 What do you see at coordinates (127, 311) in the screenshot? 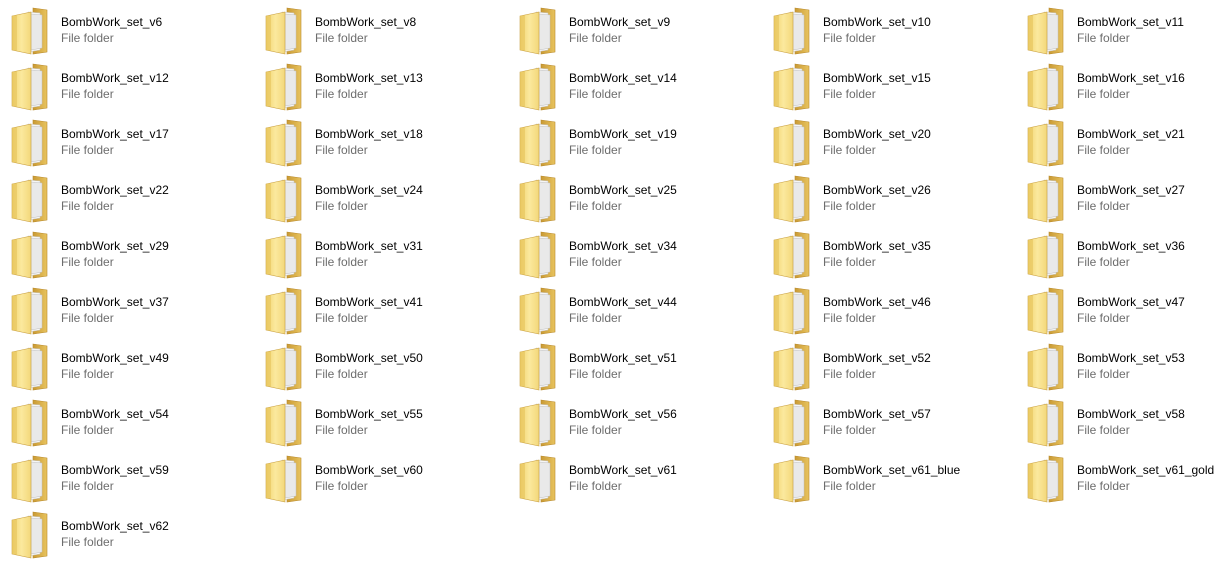
I see `folder-item: BombWork_set_v37 File folder` at bounding box center [127, 311].